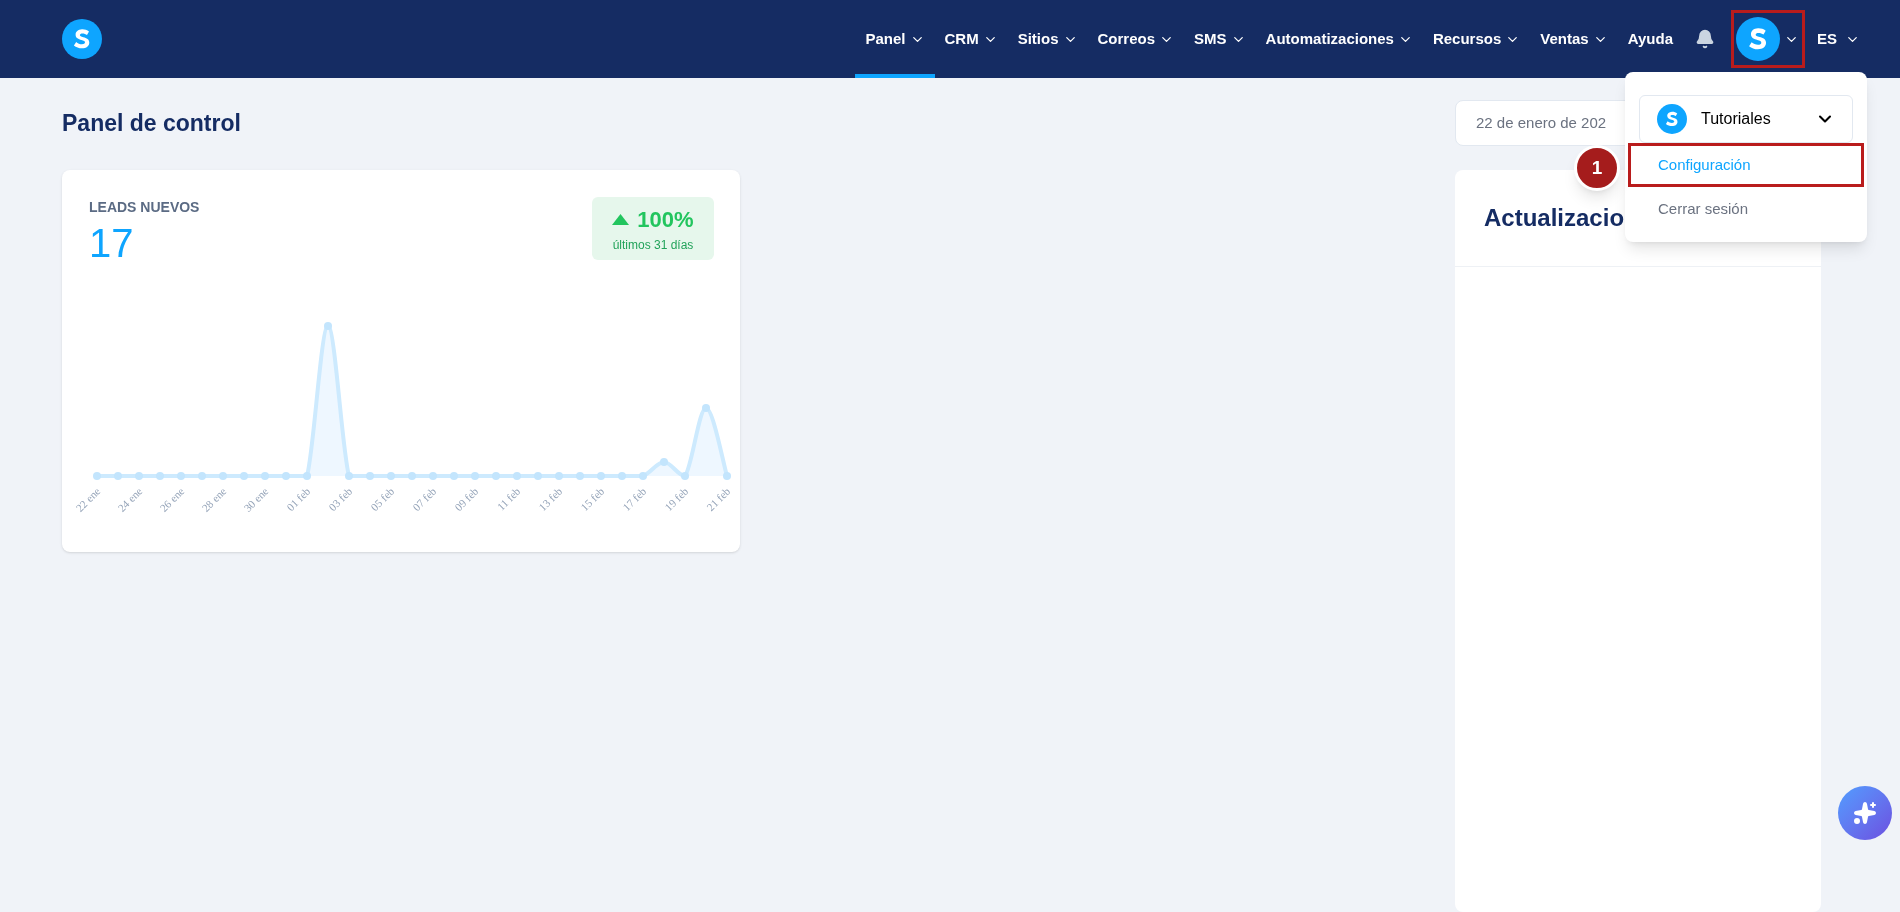 The height and width of the screenshot is (912, 1900). Describe the element at coordinates (508, 498) in the screenshot. I see `axis-label: 11 feb` at that location.